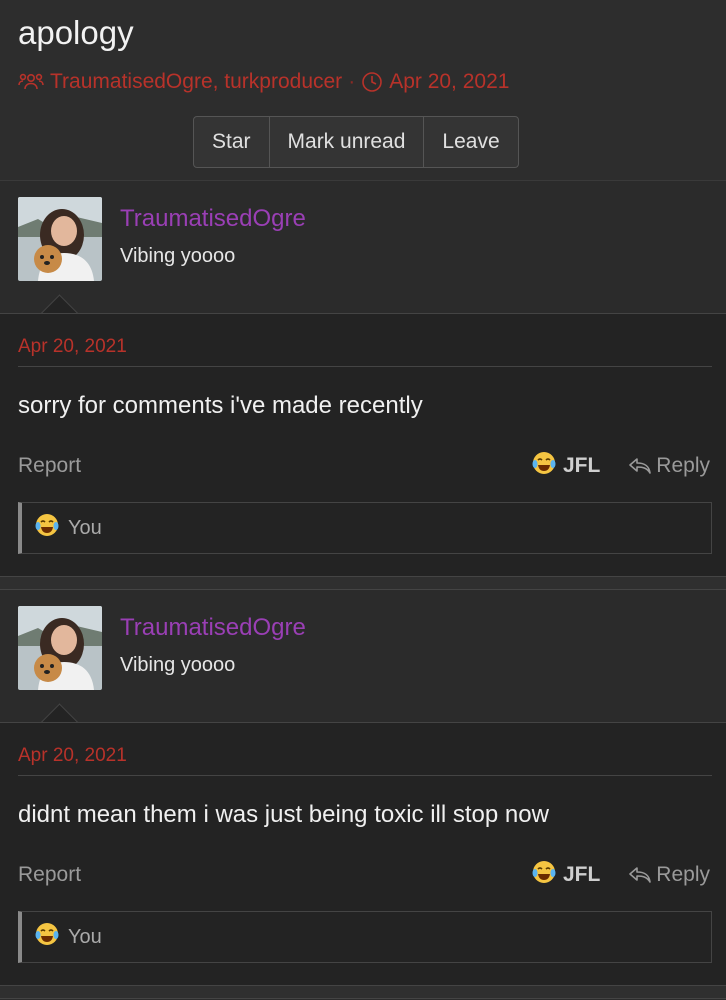 The height and width of the screenshot is (1000, 726). What do you see at coordinates (220, 405) in the screenshot?
I see `post-message: sorry for comments i've made recently` at bounding box center [220, 405].